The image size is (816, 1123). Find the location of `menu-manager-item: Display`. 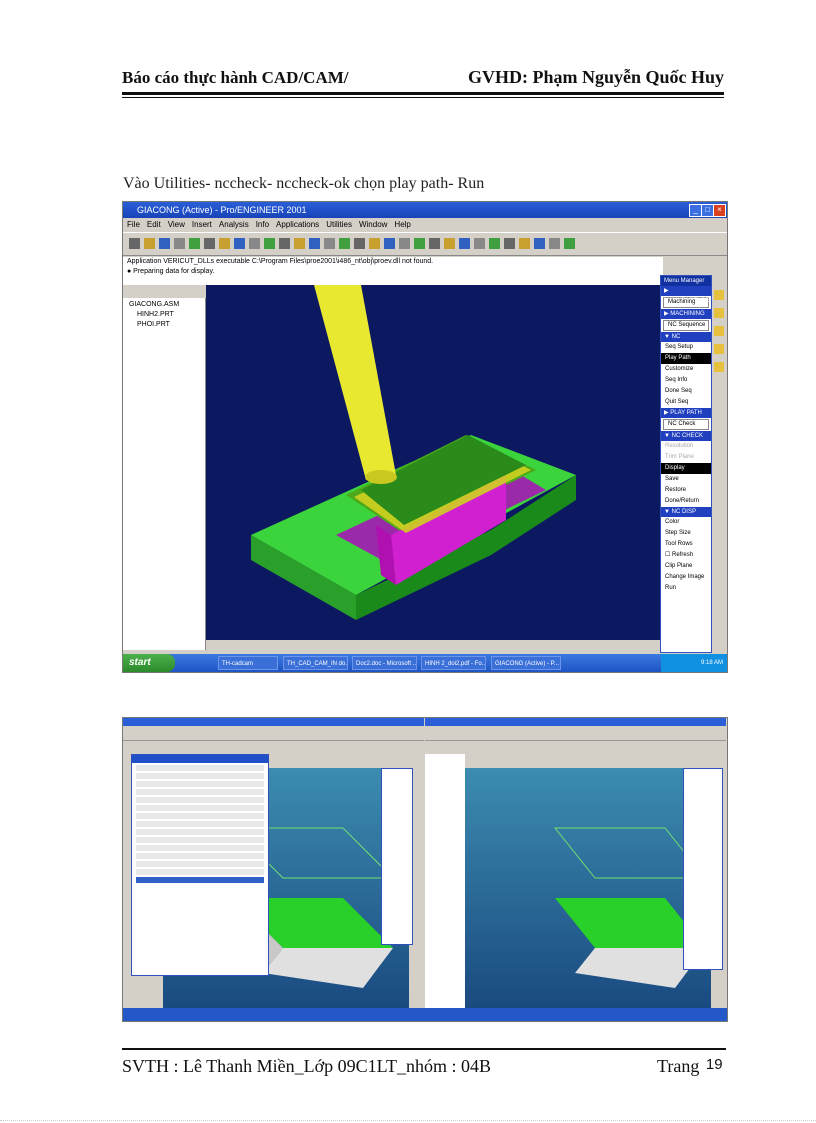

menu-manager-item: Display is located at coordinates (686, 468).